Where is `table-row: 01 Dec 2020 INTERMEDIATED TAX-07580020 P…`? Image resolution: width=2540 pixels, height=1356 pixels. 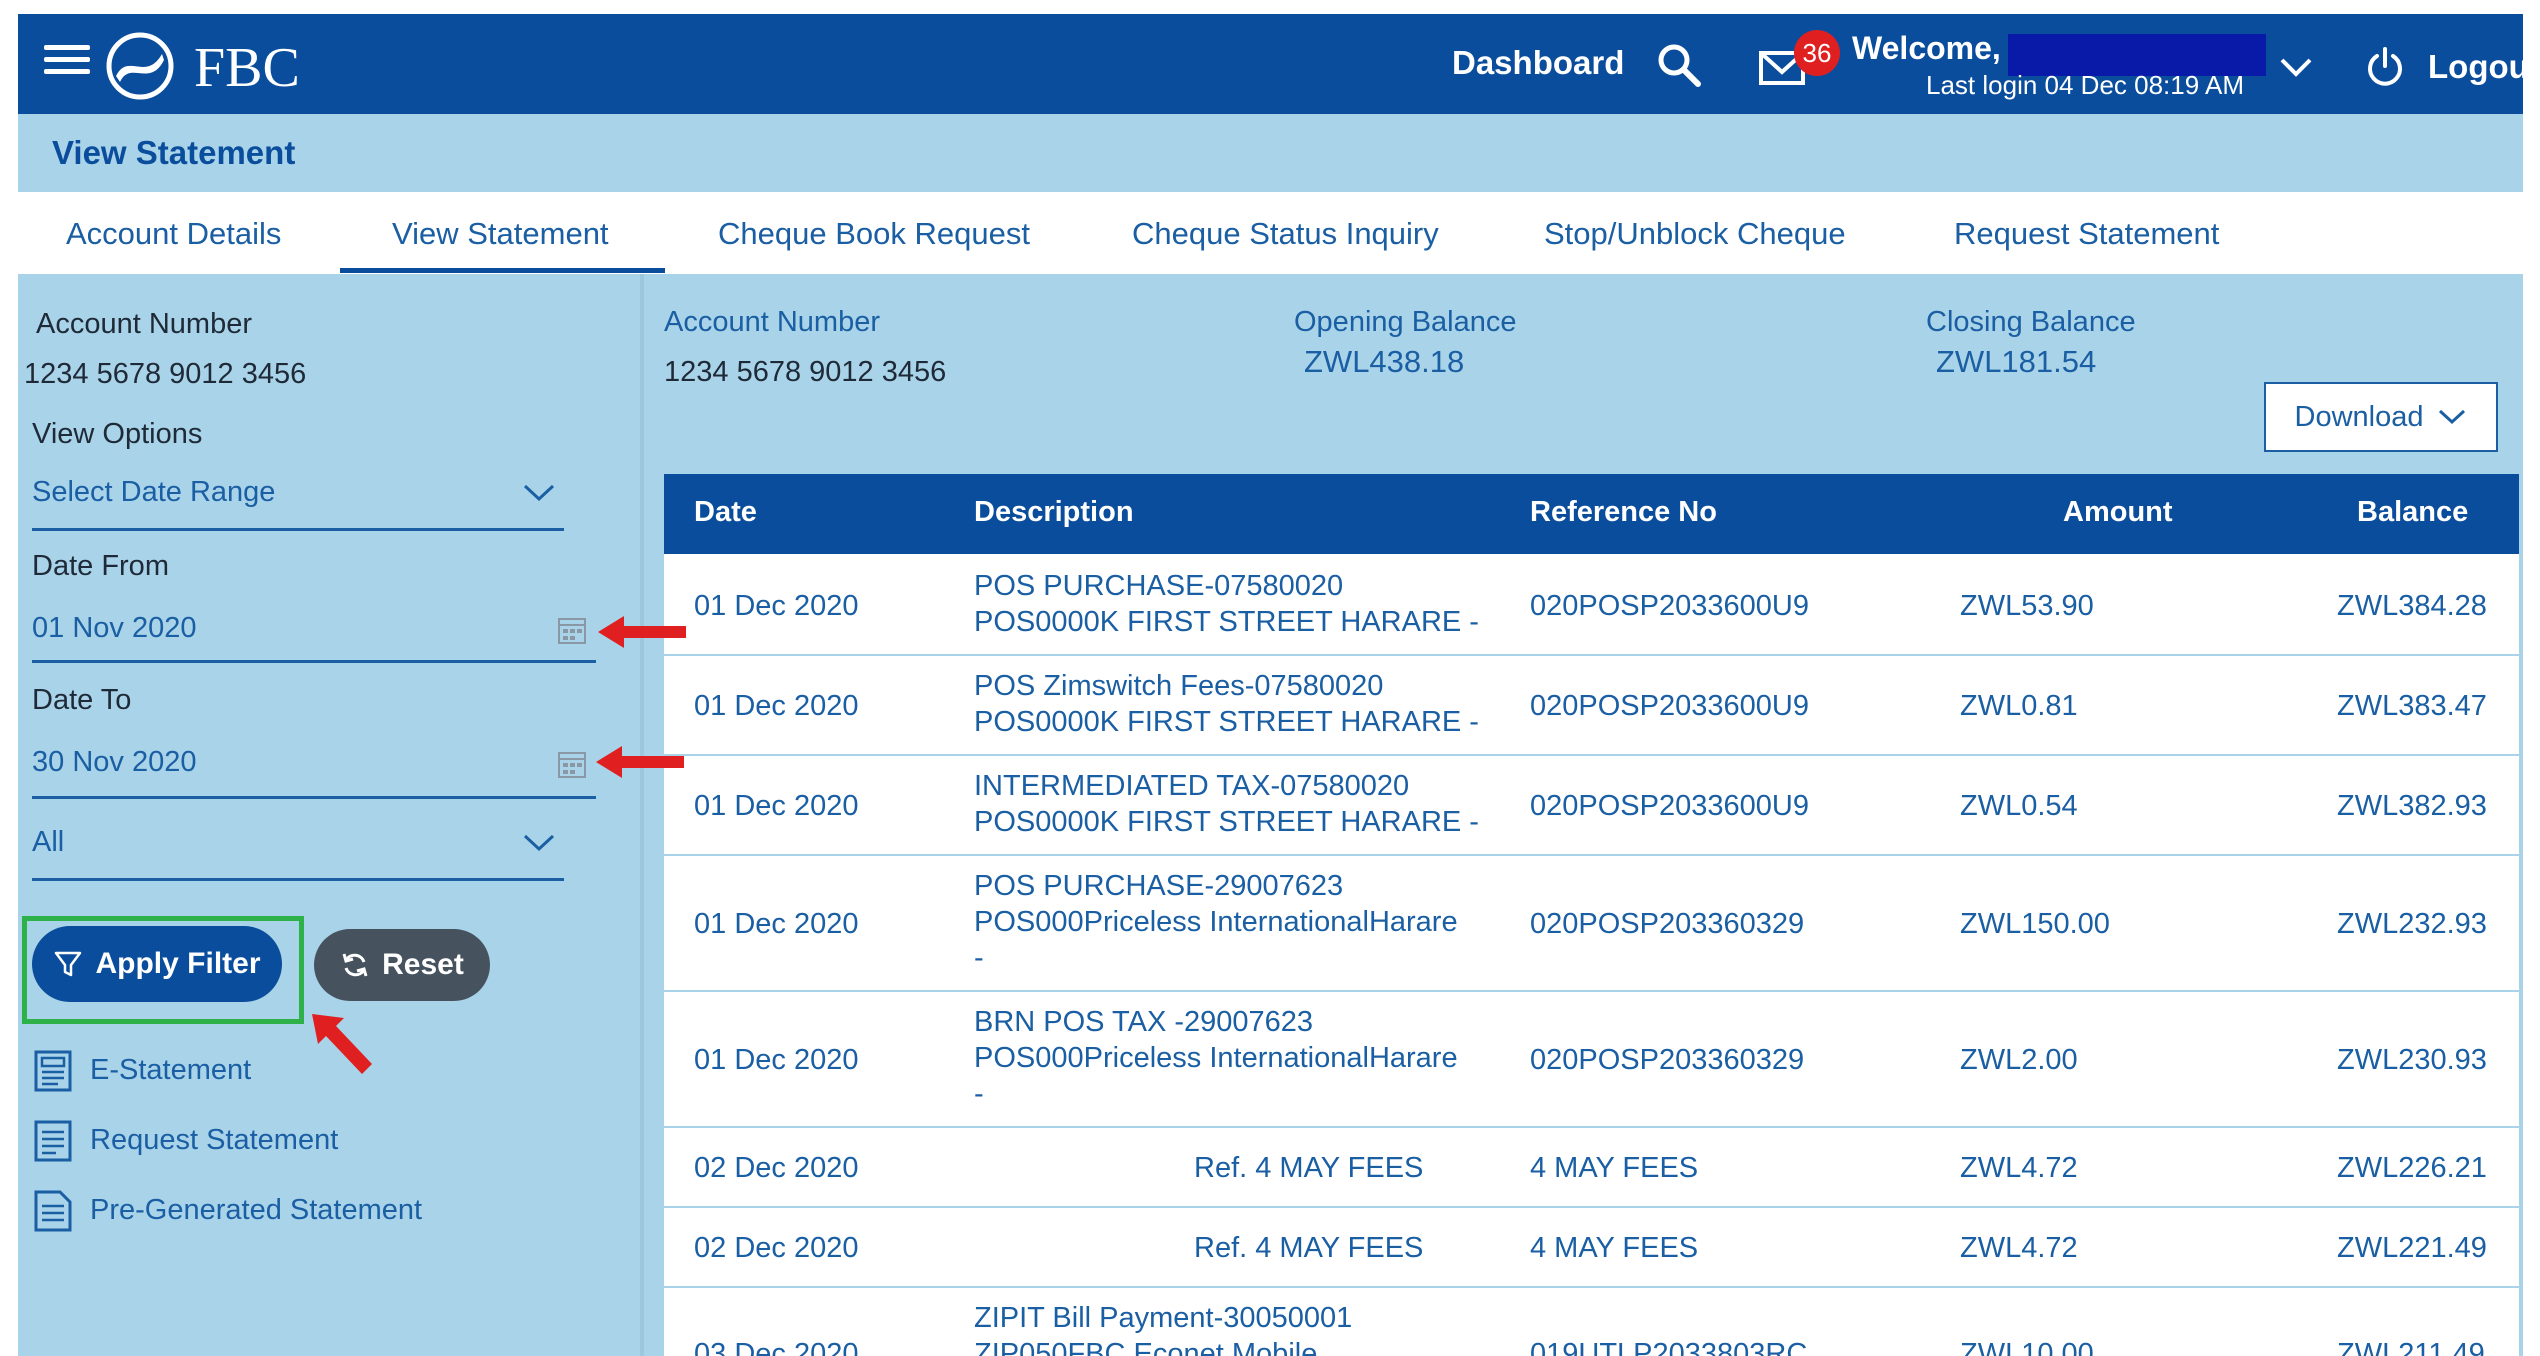 table-row: 01 Dec 2020 INTERMEDIATED TAX-07580020 P… is located at coordinates (1591, 806).